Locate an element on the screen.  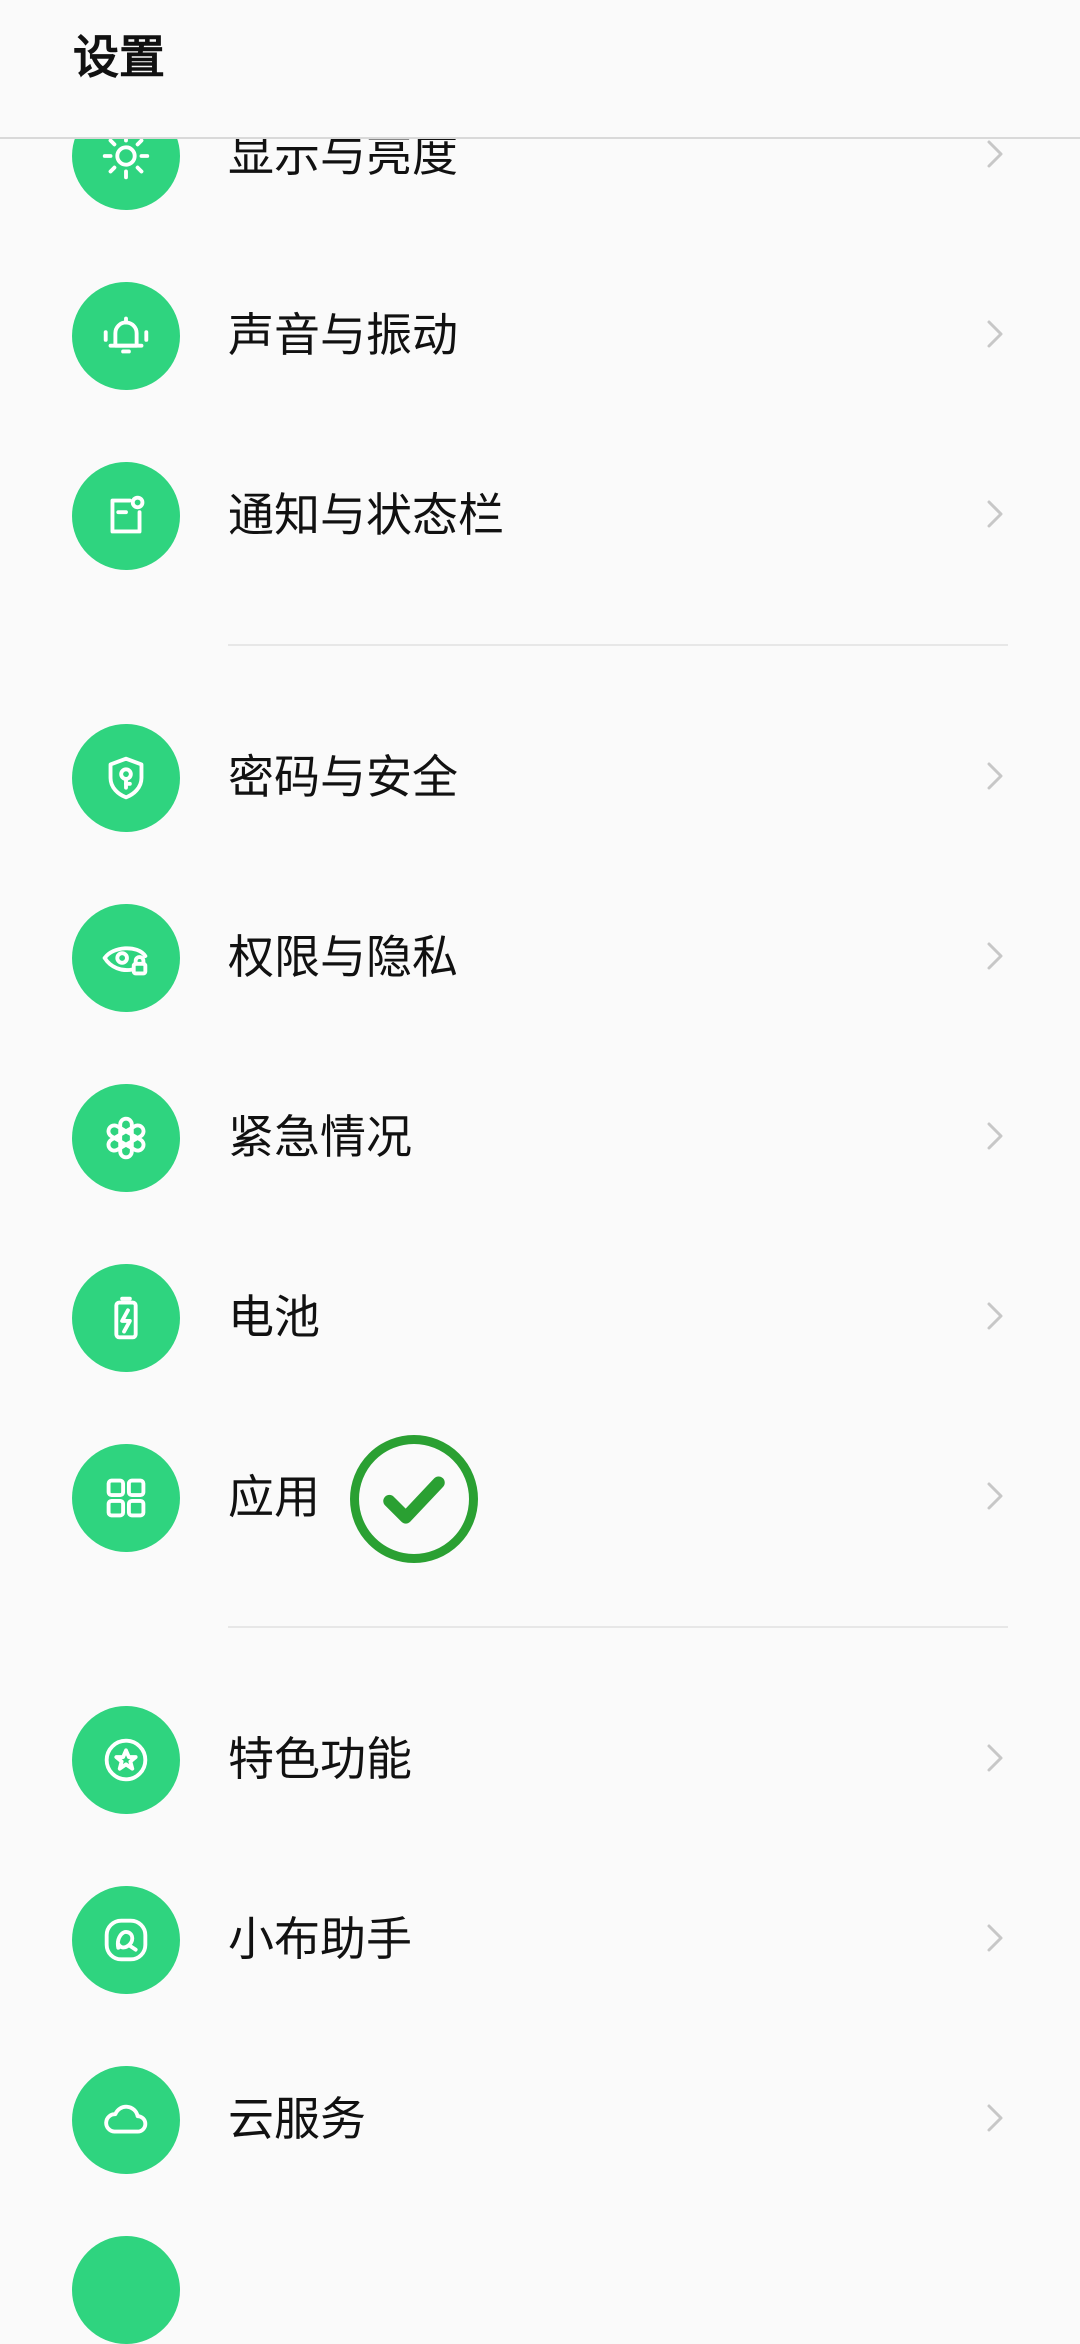
settings-item-battery: 电池 is located at coordinates (540, 1318).